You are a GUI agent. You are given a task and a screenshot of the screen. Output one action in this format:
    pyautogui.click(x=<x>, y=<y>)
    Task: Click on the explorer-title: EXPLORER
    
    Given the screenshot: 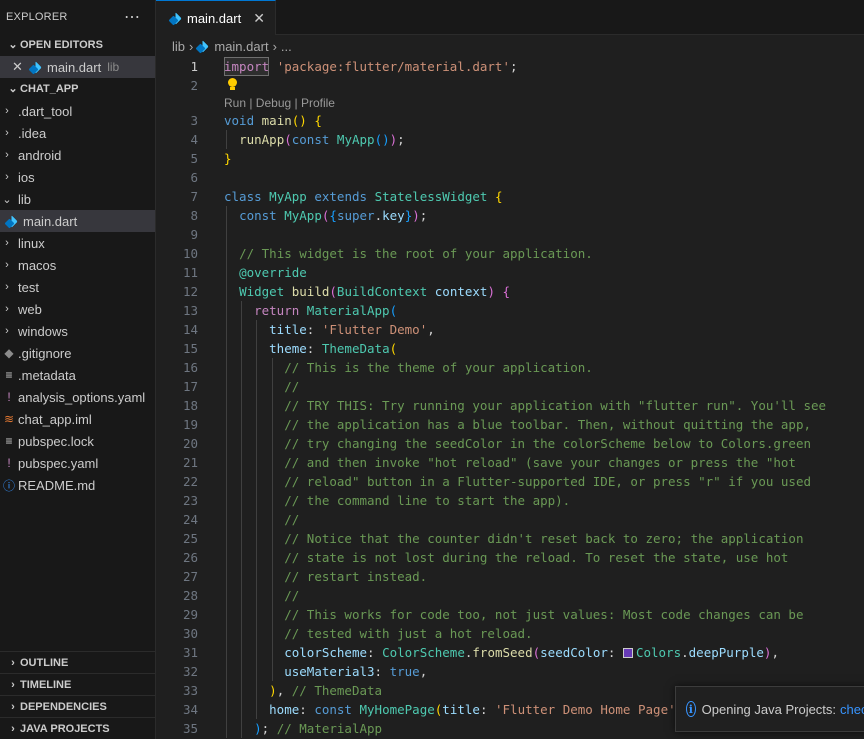 What is the action you would take?
    pyautogui.click(x=37, y=17)
    